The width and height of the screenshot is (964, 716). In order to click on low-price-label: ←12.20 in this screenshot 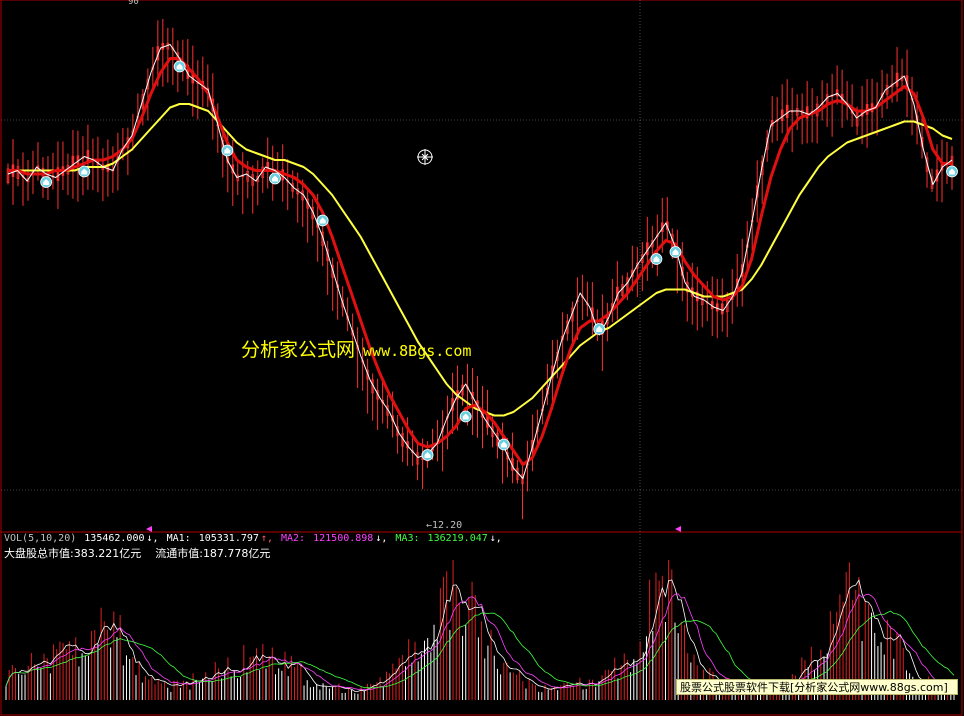, I will do `click(444, 525)`.